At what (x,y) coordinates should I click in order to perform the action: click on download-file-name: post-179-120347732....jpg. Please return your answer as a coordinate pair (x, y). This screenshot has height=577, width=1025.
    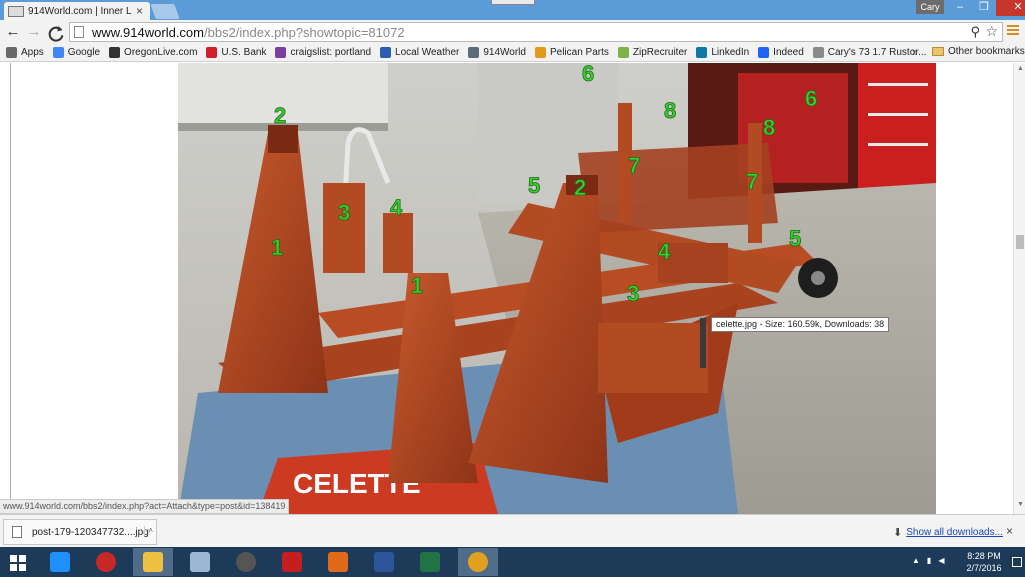
    Looking at the image, I should click on (90, 532).